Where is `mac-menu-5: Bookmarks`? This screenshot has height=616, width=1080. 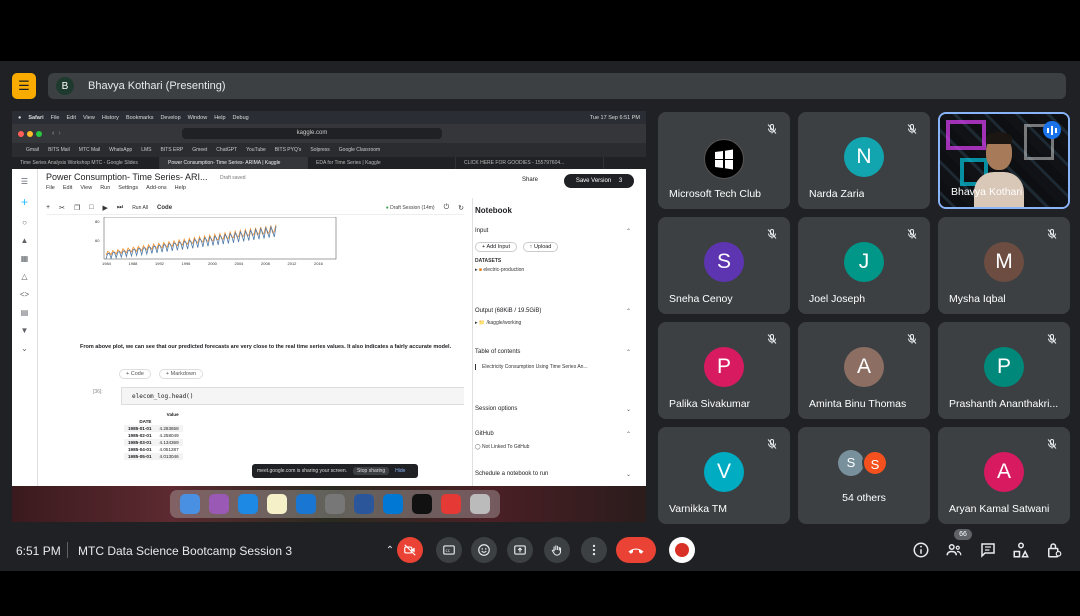
mac-menu-5: Bookmarks is located at coordinates (139, 117).